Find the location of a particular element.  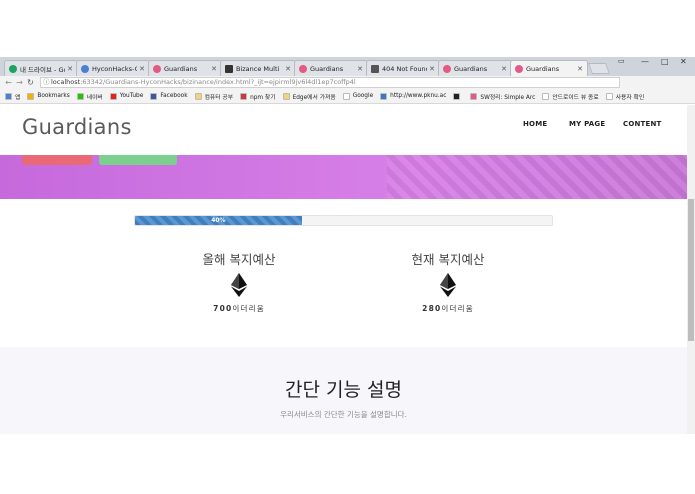

tab-google-drive: 내 드라이브 - Goo ✕ is located at coordinates (41, 68).